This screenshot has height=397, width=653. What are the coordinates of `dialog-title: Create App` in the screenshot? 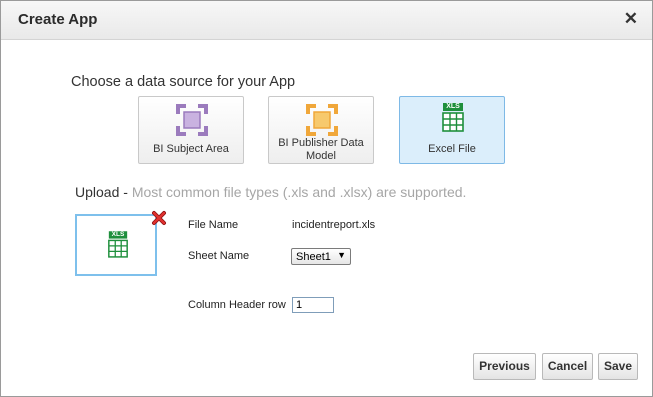 It's located at (58, 19).